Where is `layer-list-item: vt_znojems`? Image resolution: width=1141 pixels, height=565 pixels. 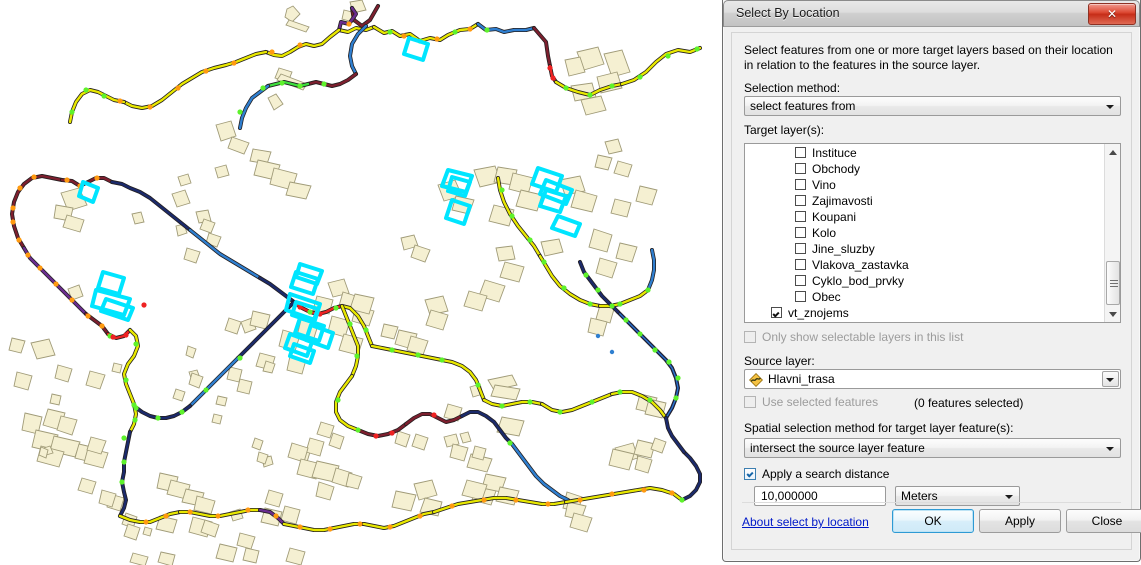
layer-list-item: vt_znojems is located at coordinates (932, 313).